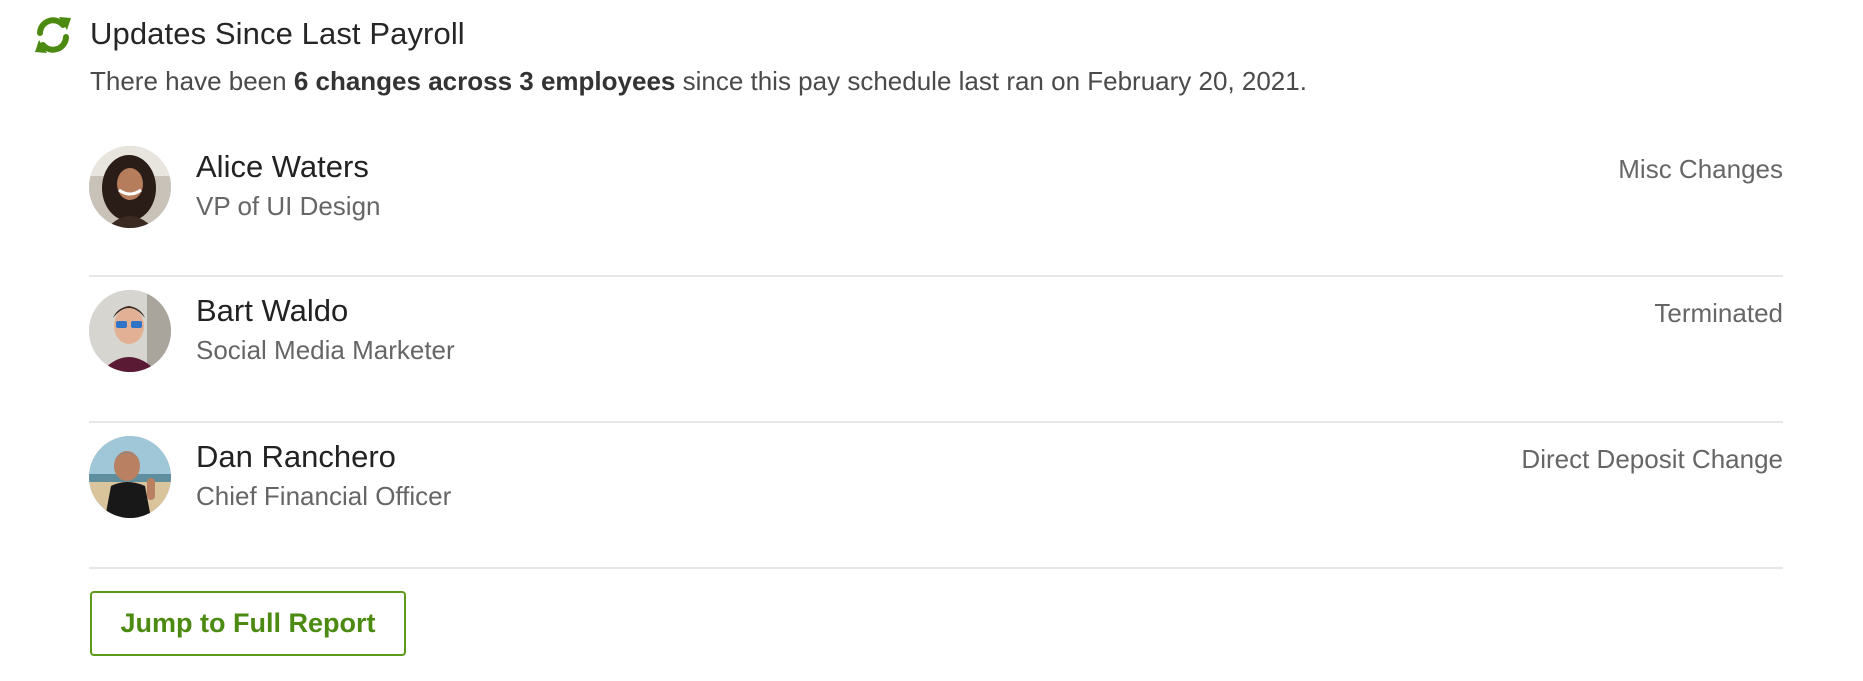  I want to click on page-title: Updates Since Last Payroll, so click(277, 33).